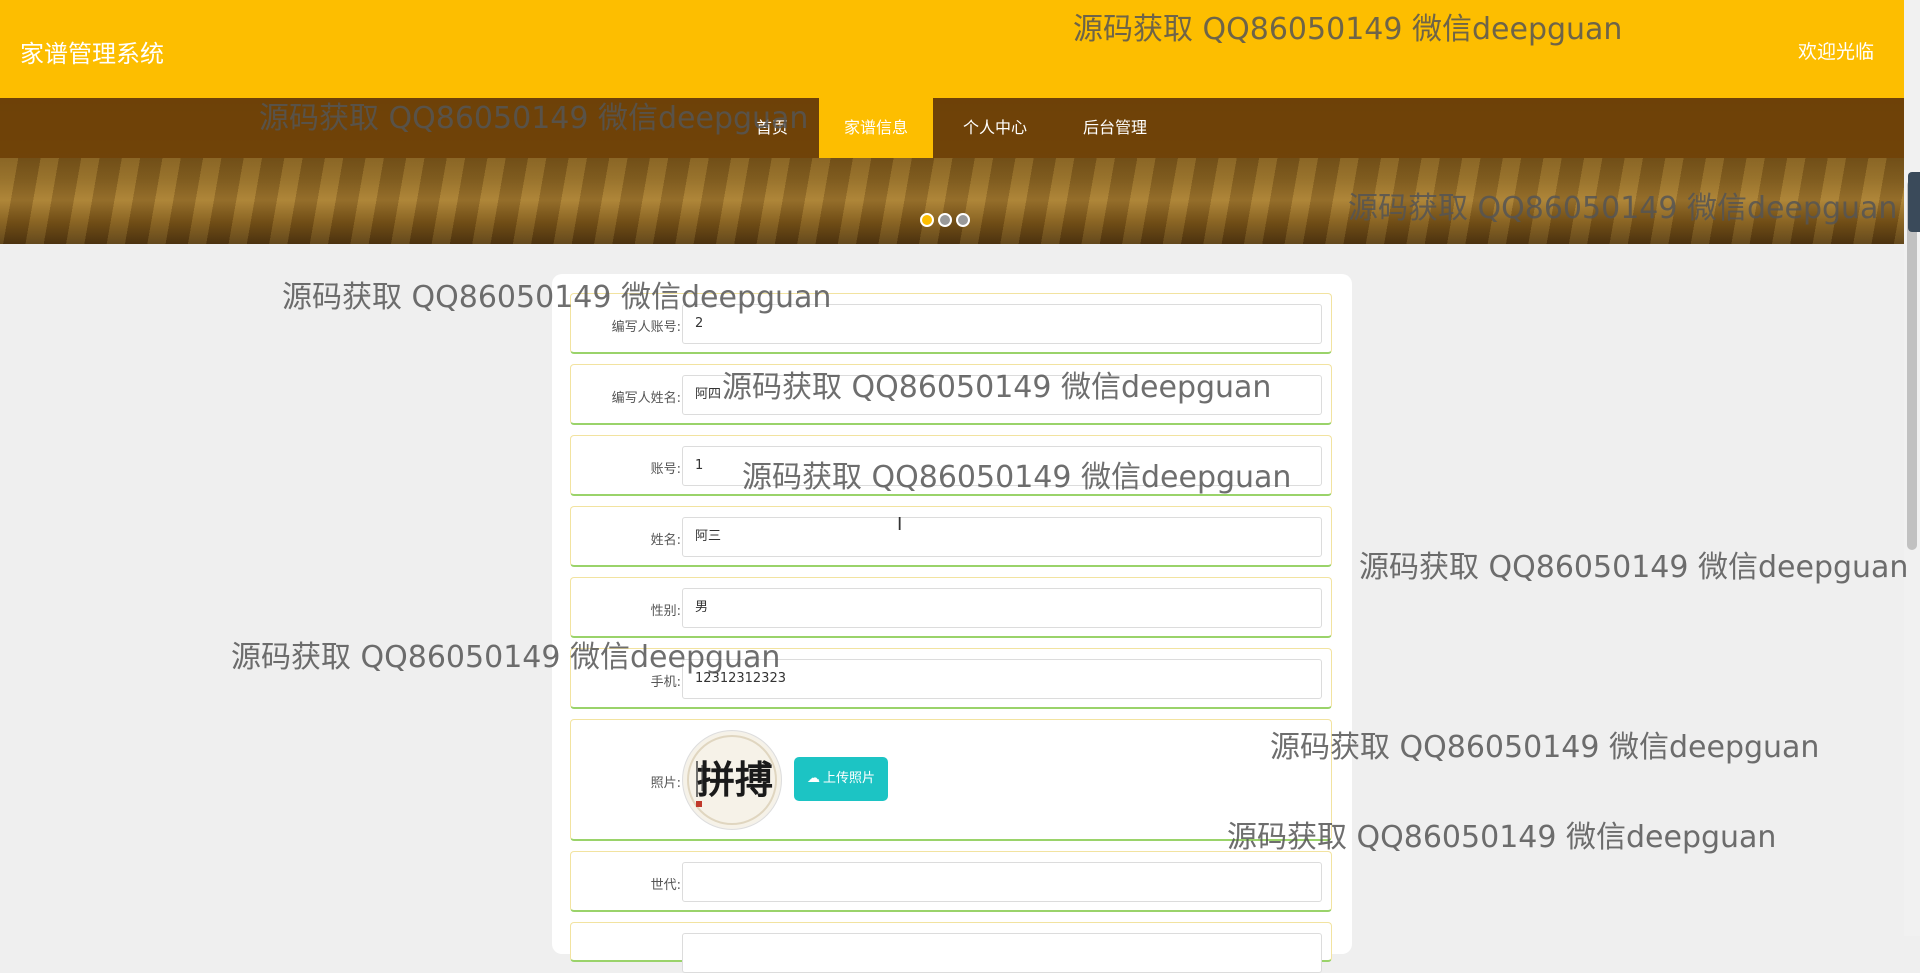 This screenshot has width=1920, height=973. Describe the element at coordinates (1115, 128) in the screenshot. I see `nav-item-admin: 后台管理` at that location.